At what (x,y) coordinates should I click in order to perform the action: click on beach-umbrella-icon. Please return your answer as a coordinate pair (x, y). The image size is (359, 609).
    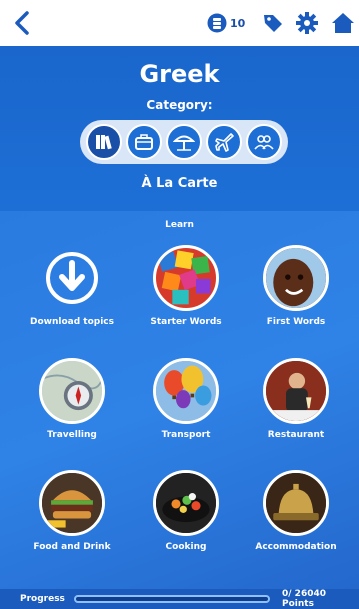
    Looking at the image, I should click on (184, 143).